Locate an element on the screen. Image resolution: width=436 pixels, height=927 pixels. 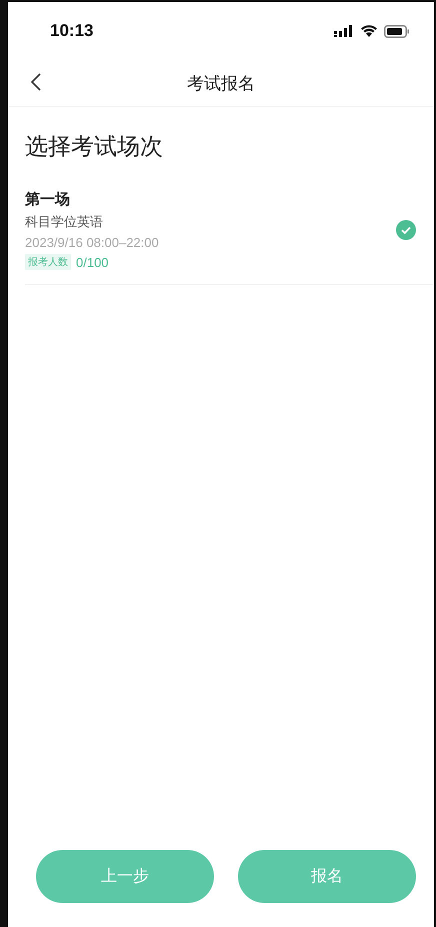
session-item: 第一场 科目学位英语 2023/9/16 08:00–22:00 报考人数 0/100 is located at coordinates (229, 237).